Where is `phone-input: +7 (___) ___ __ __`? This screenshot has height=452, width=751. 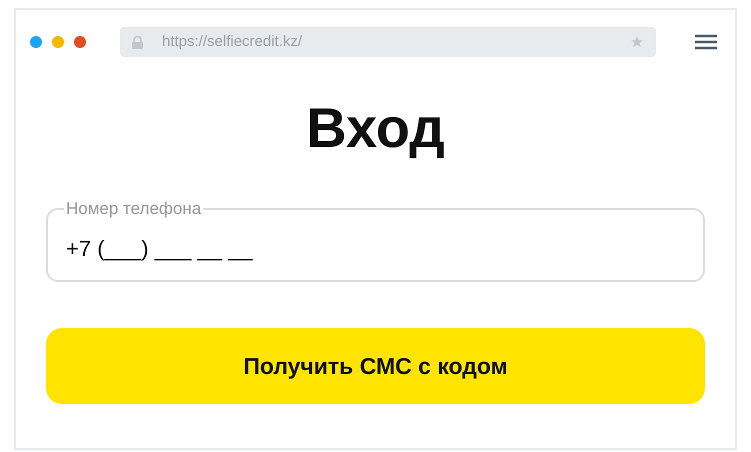 phone-input: +7 (___) ___ __ __ is located at coordinates (375, 248).